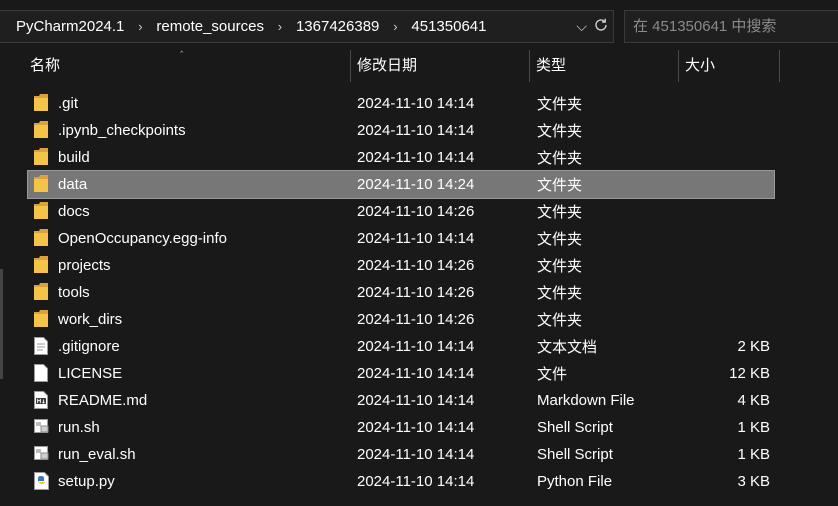 The image size is (838, 506). Describe the element at coordinates (42, 481) in the screenshot. I see `python-file-icon` at that location.